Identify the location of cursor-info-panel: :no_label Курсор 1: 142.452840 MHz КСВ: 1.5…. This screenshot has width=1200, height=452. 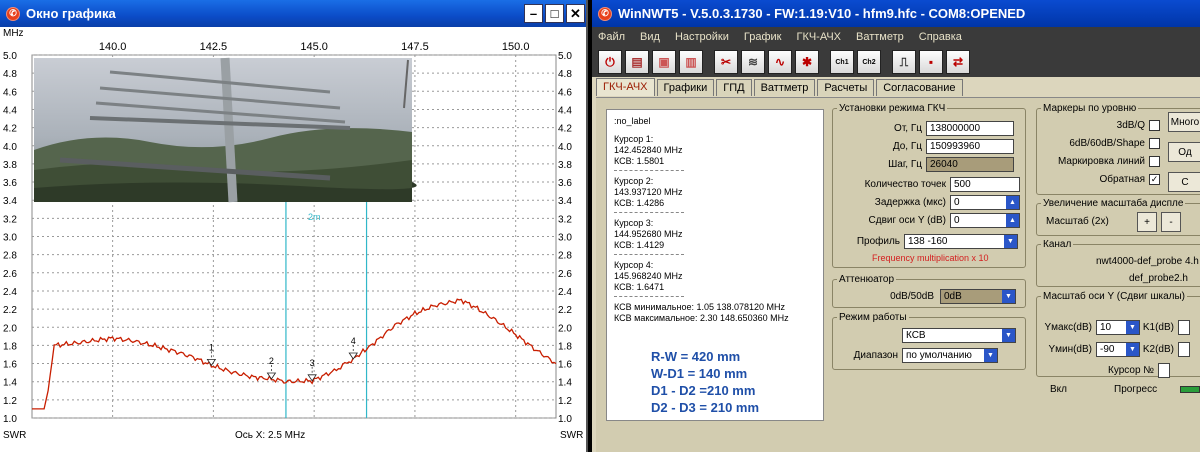
(715, 265).